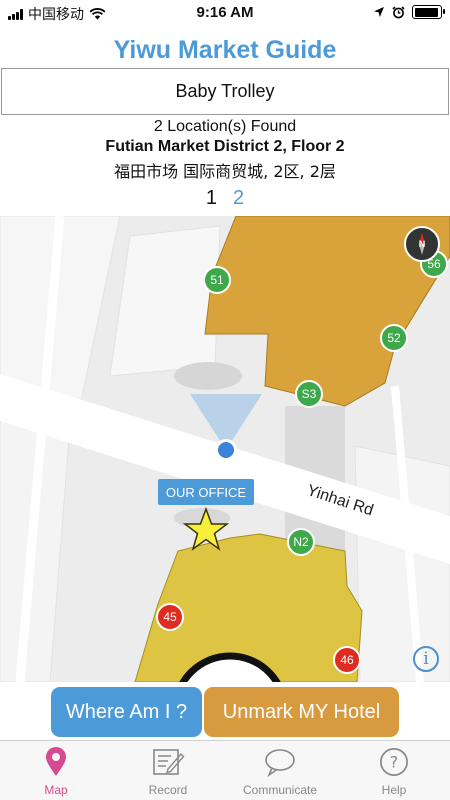 This screenshot has width=450, height=800. Describe the element at coordinates (394, 790) in the screenshot. I see `tab-help-label: Help` at that location.